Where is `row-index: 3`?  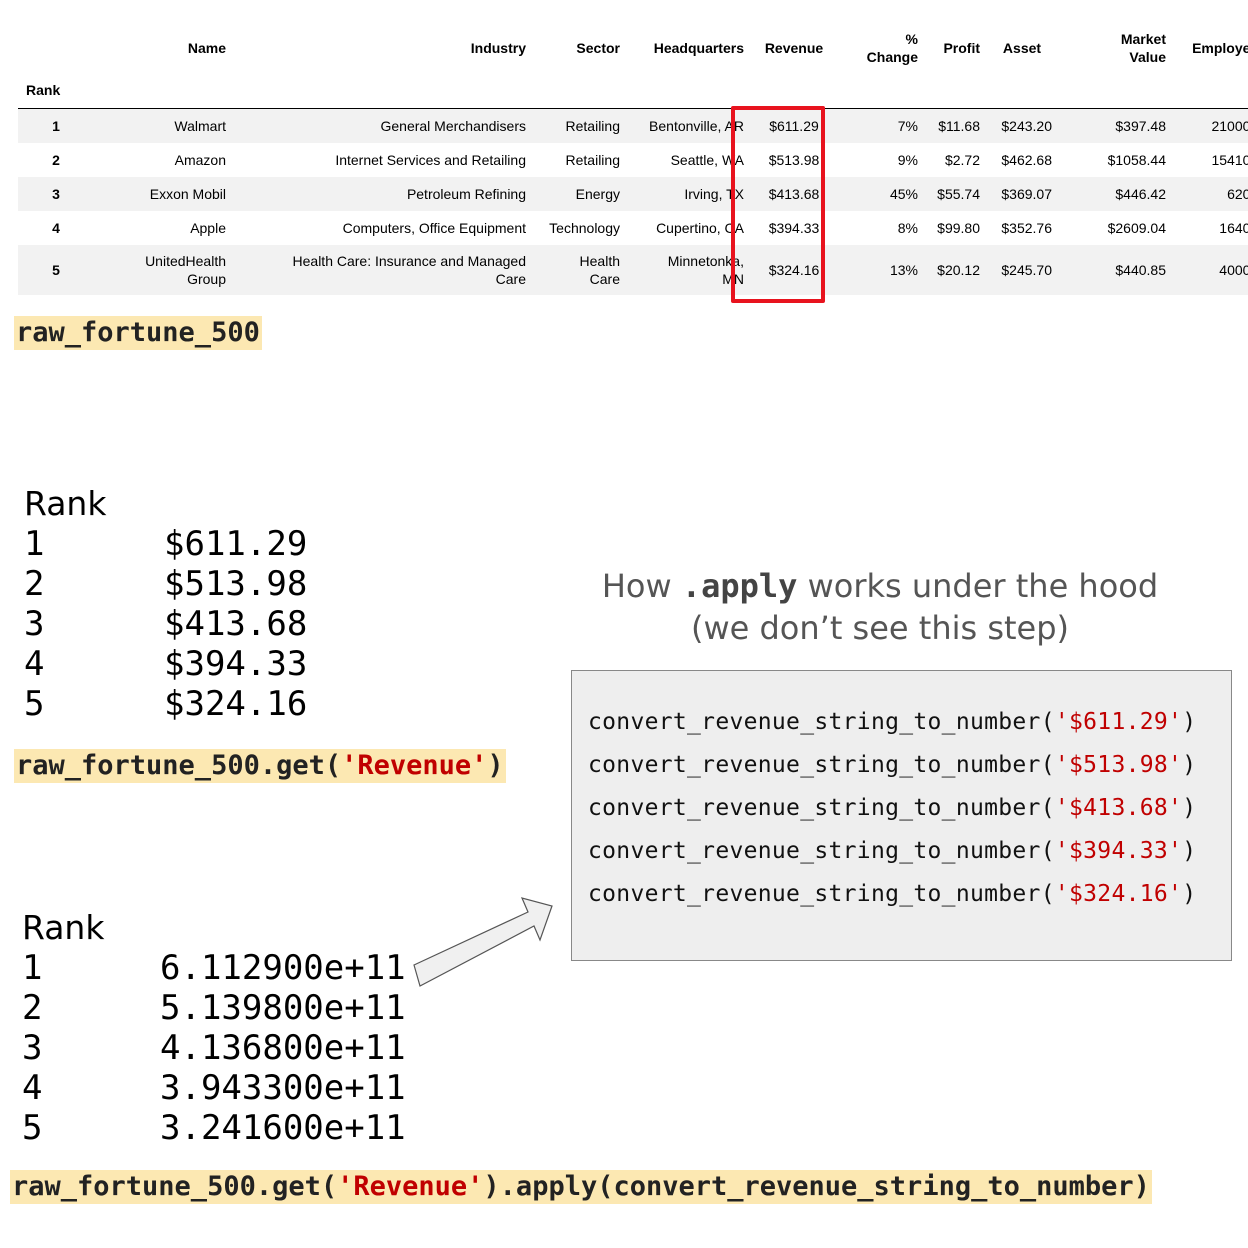 row-index: 3 is located at coordinates (56, 193).